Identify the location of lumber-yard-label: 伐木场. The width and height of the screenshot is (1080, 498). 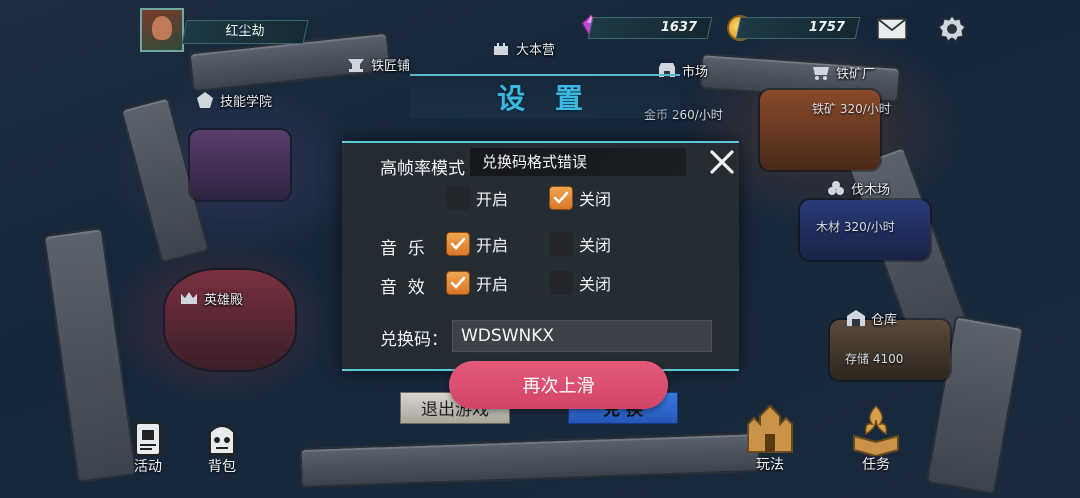
(857, 188).